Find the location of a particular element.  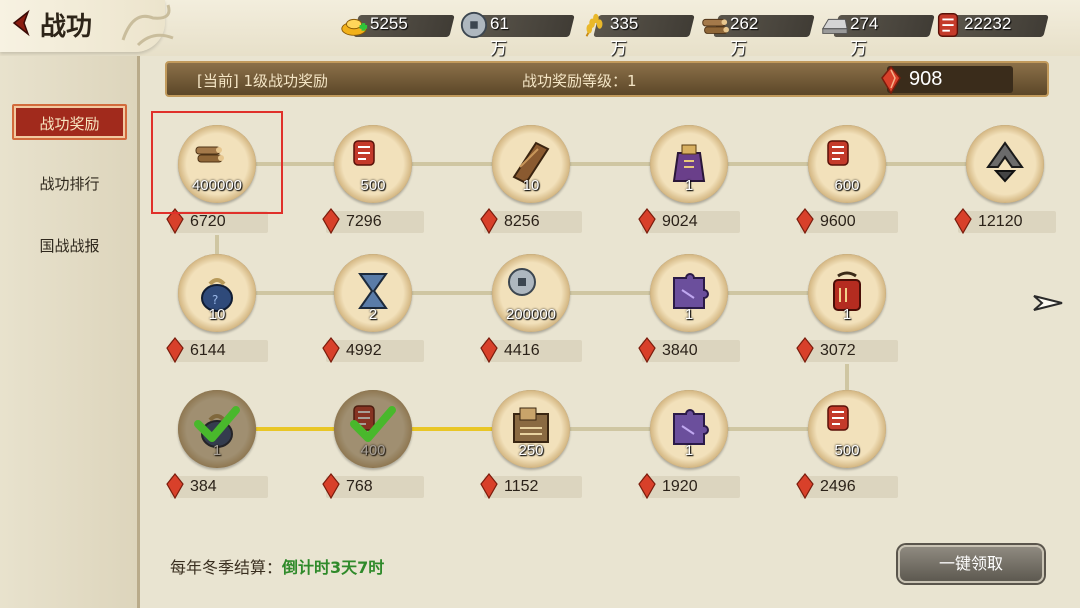

reward-cost: 768 is located at coordinates (373, 486).